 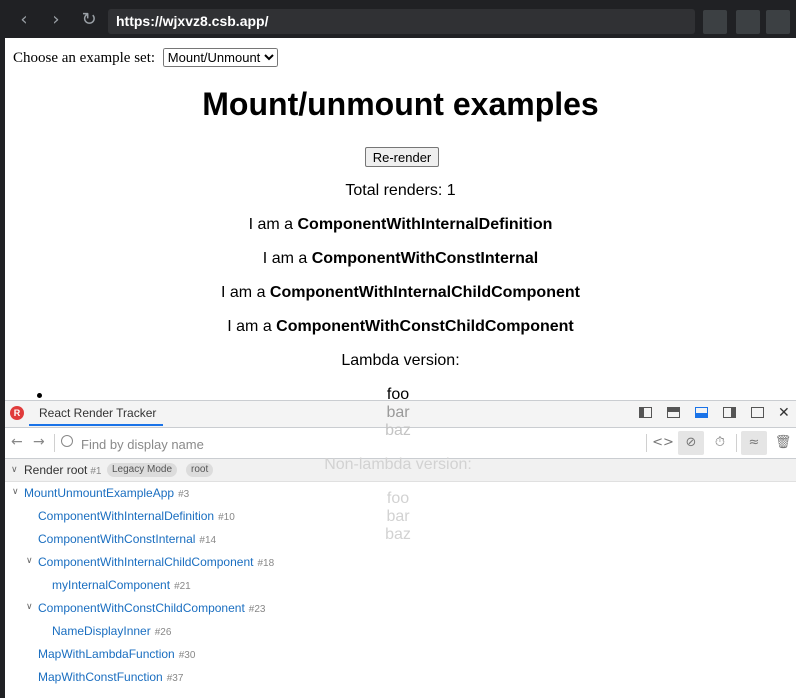 I want to click on component-name: MapWithConstFunction, so click(x=100, y=677).